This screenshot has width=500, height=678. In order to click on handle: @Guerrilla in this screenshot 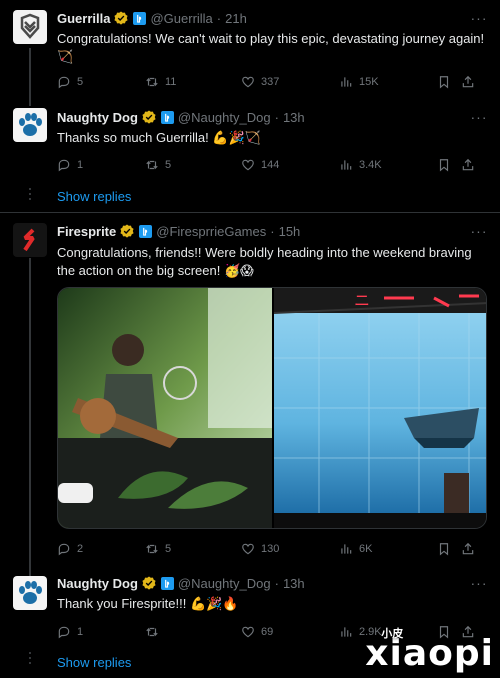, I will do `click(181, 18)`.